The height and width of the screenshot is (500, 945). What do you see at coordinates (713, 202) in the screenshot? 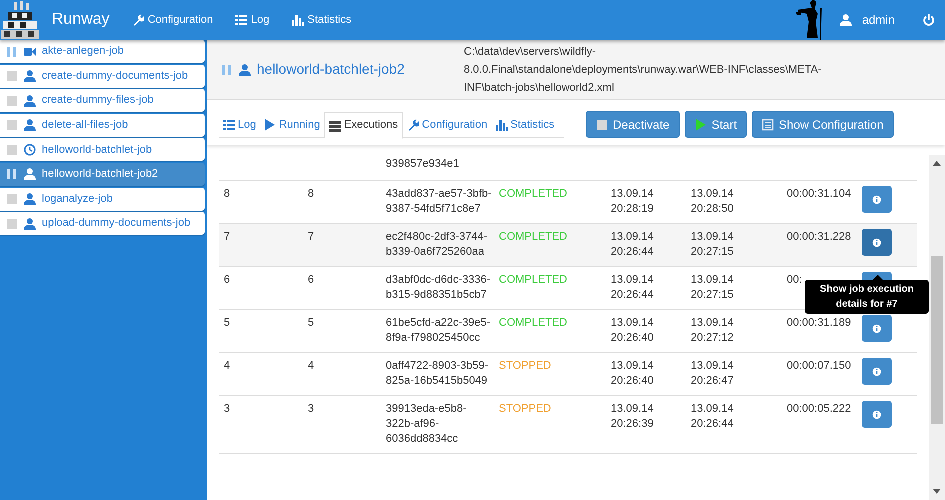
I see `table-cell-text: 13.09.14 20:28:50` at bounding box center [713, 202].